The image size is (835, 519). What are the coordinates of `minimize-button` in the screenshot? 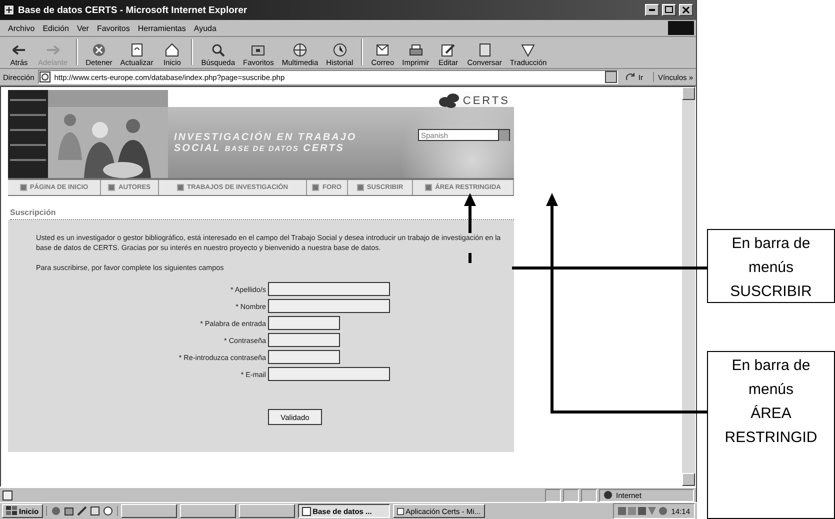 It's located at (652, 10).